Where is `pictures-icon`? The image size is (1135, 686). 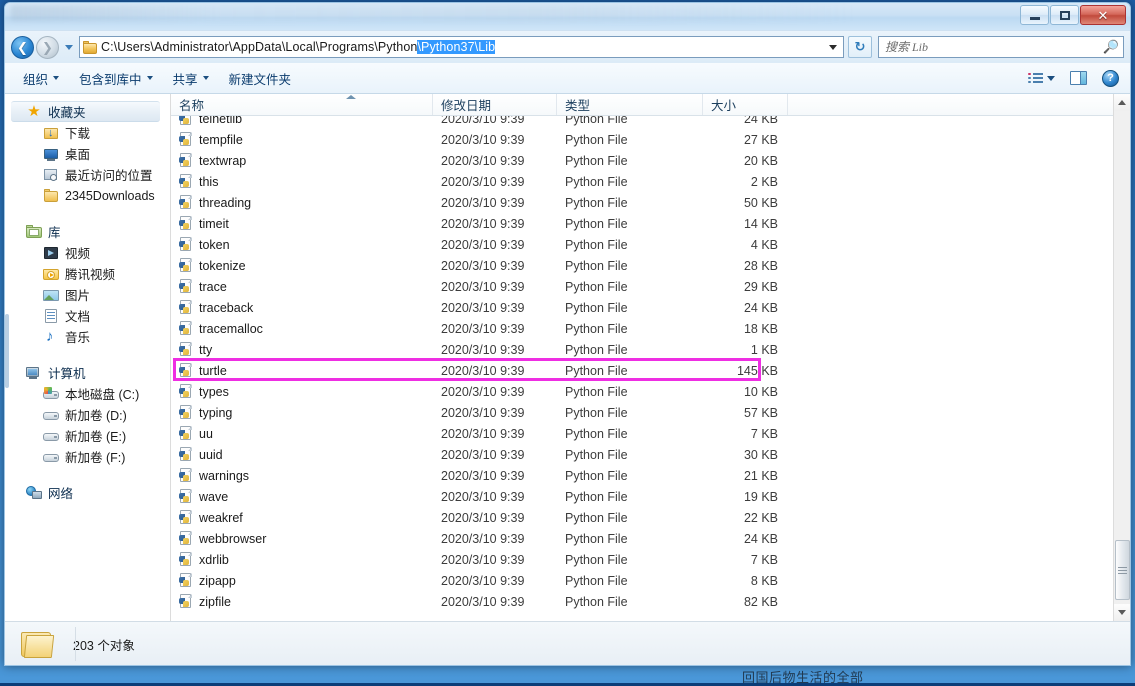 pictures-icon is located at coordinates (51, 295).